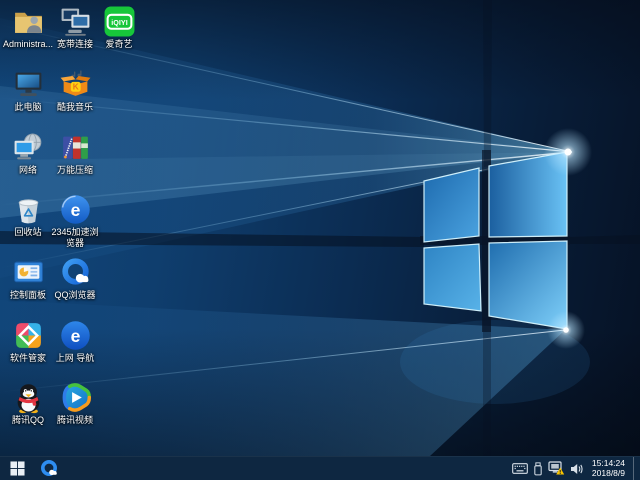 The height and width of the screenshot is (480, 640). I want to click on volume-icon, so click(577, 469).